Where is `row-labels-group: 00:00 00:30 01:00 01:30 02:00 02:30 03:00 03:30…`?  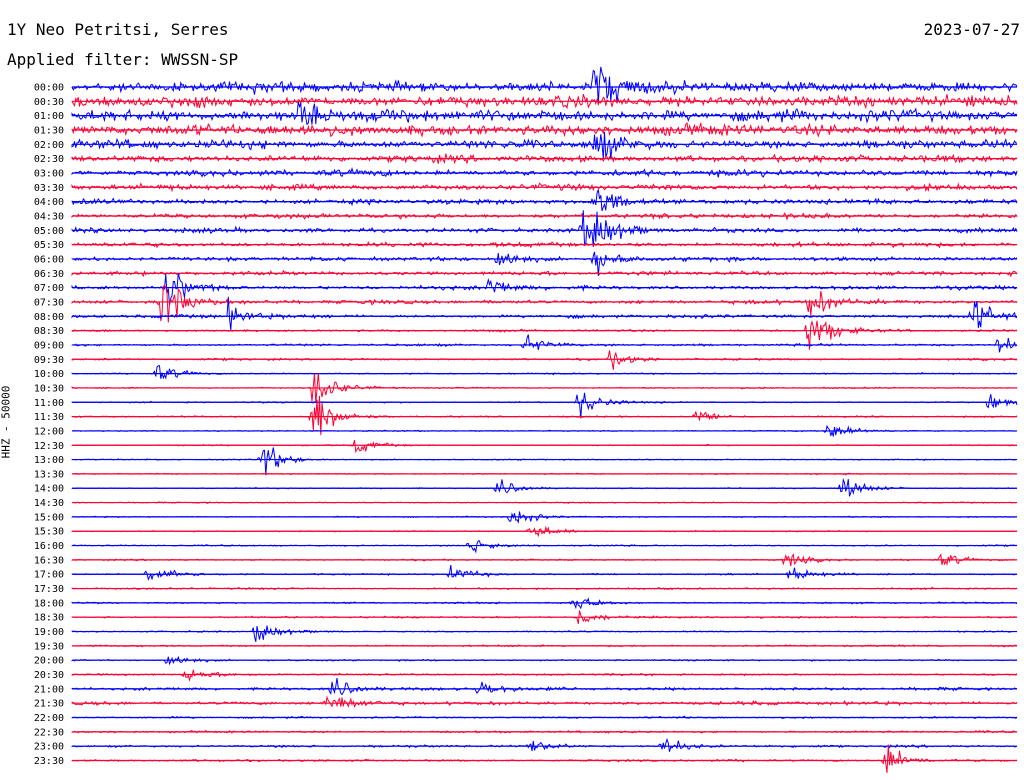 row-labels-group: 00:00 00:30 01:00 01:30 02:00 02:30 03:00 03:30… is located at coordinates (49, 425).